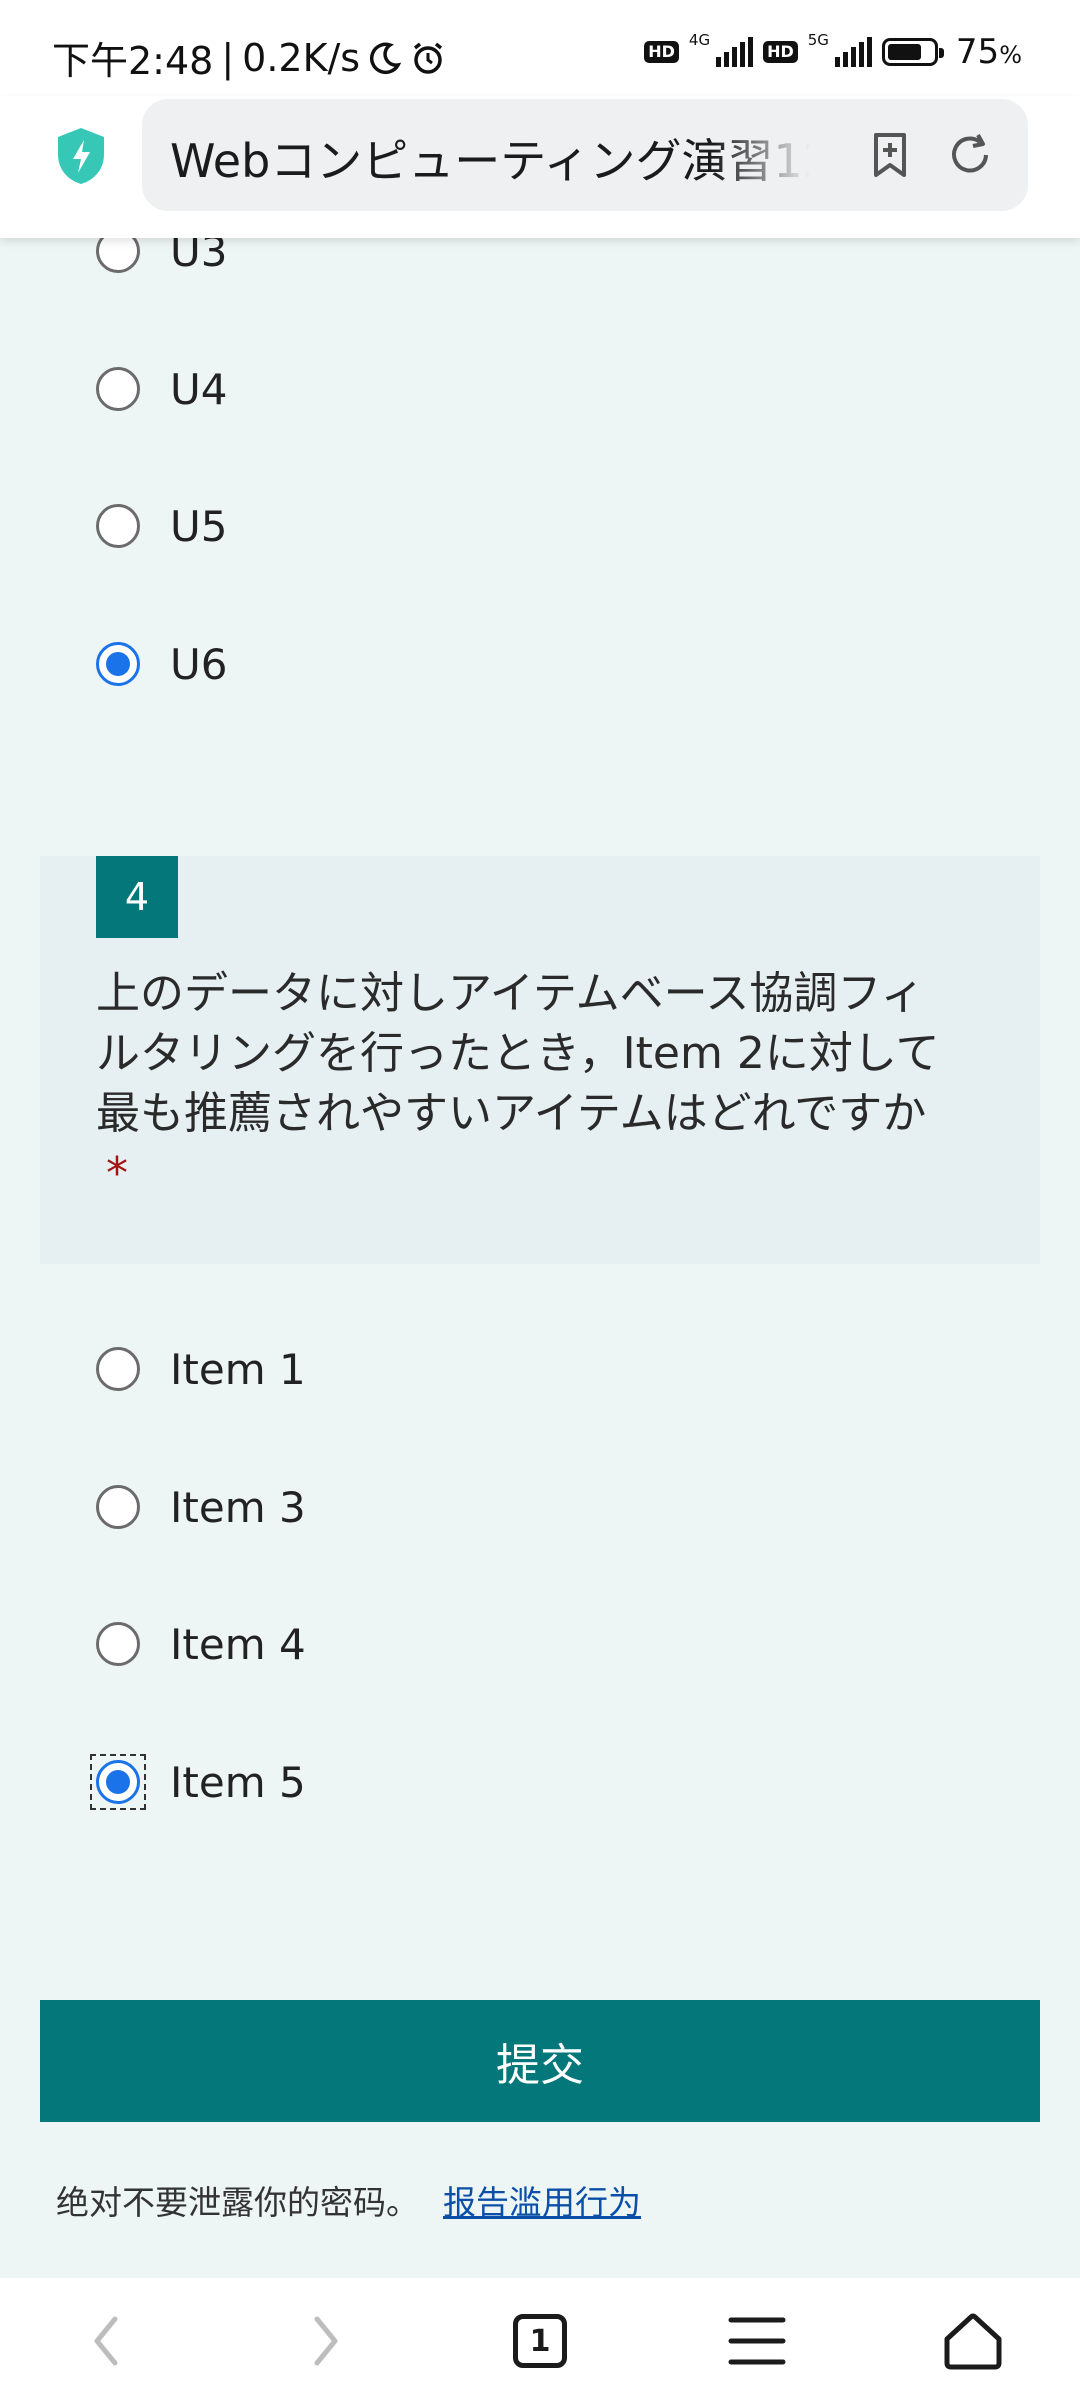 The width and height of the screenshot is (1080, 2400). I want to click on footer-note: 绝对不要泄露你的密码。 报告滥用行为, so click(348, 2200).